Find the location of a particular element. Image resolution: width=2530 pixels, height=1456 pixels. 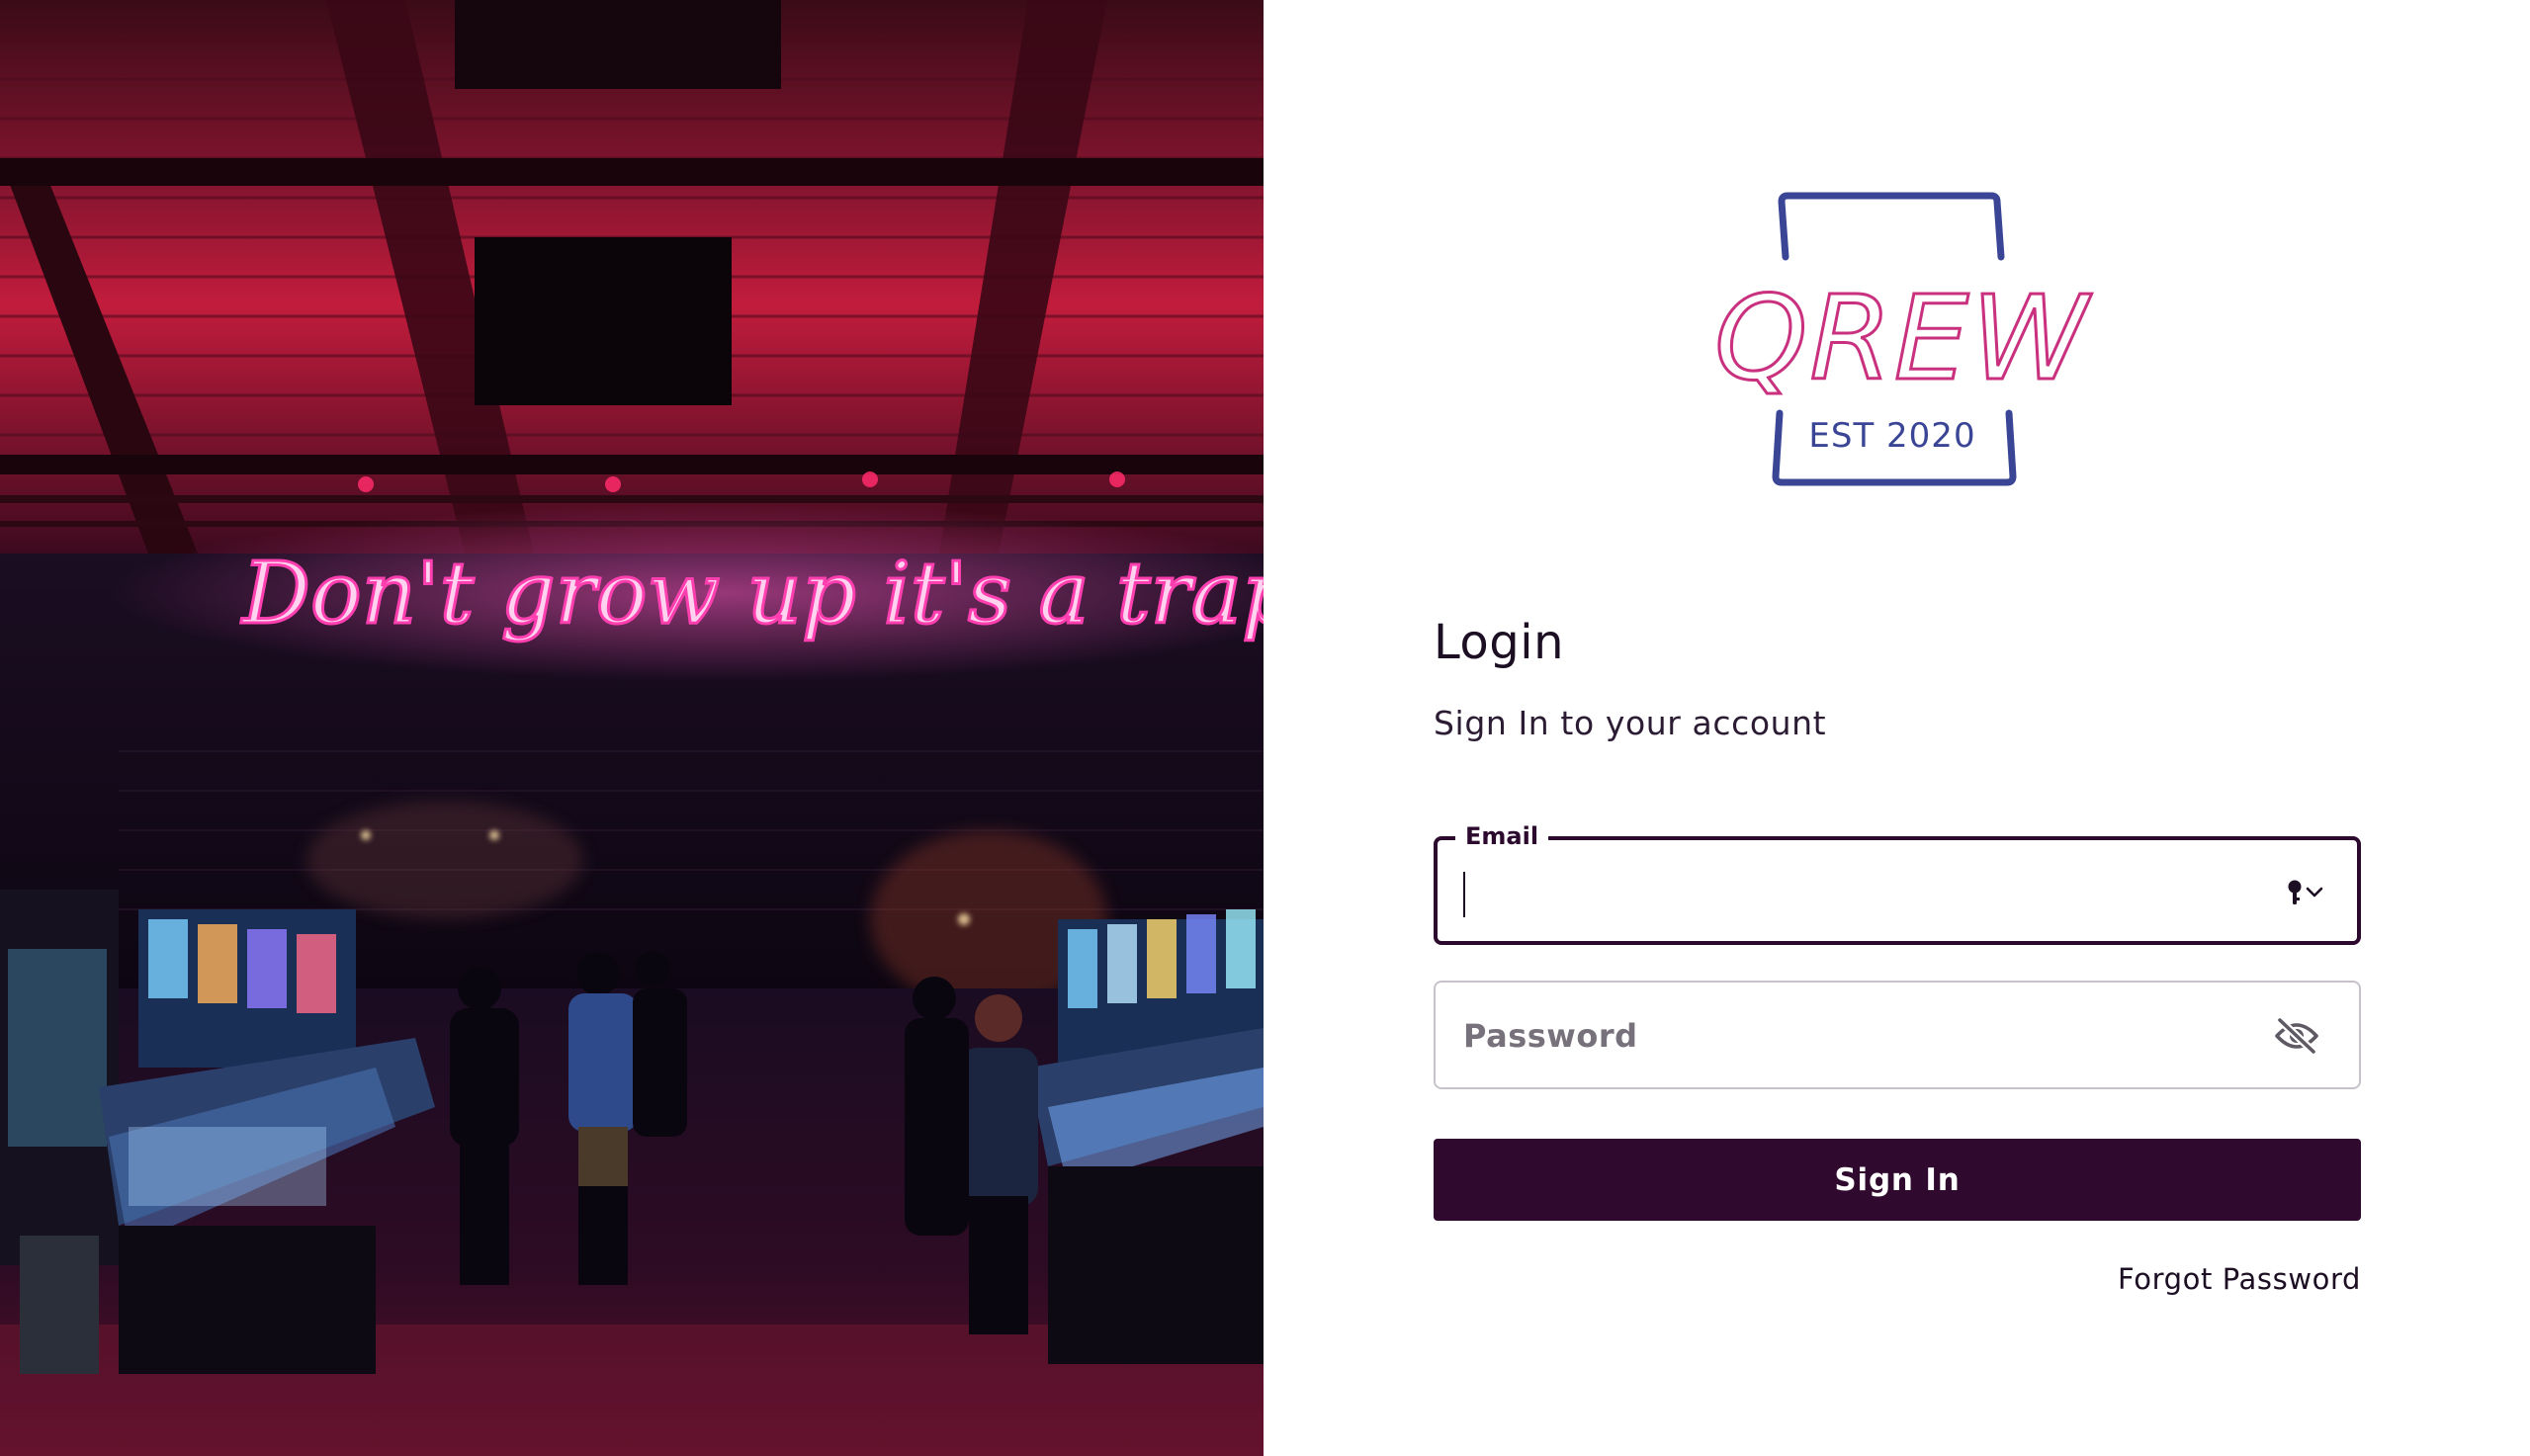

forgot-password-link: Forgot Password is located at coordinates (2239, 1279).